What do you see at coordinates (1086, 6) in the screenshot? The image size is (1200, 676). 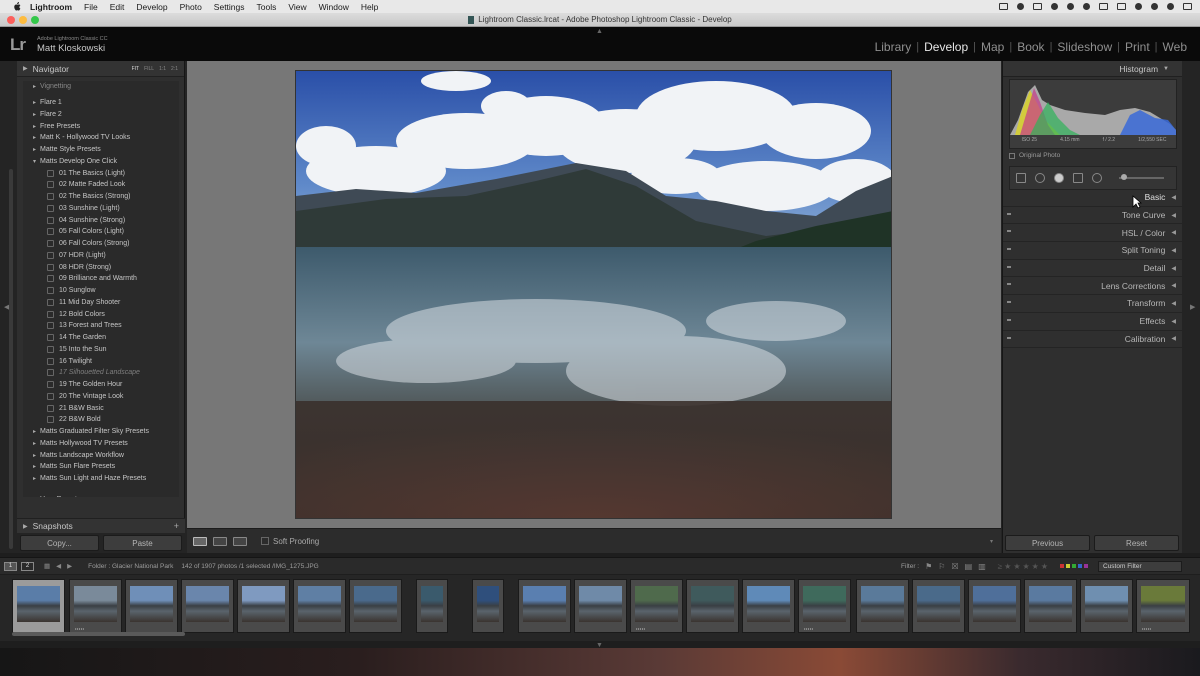 I see `volume-icon` at bounding box center [1086, 6].